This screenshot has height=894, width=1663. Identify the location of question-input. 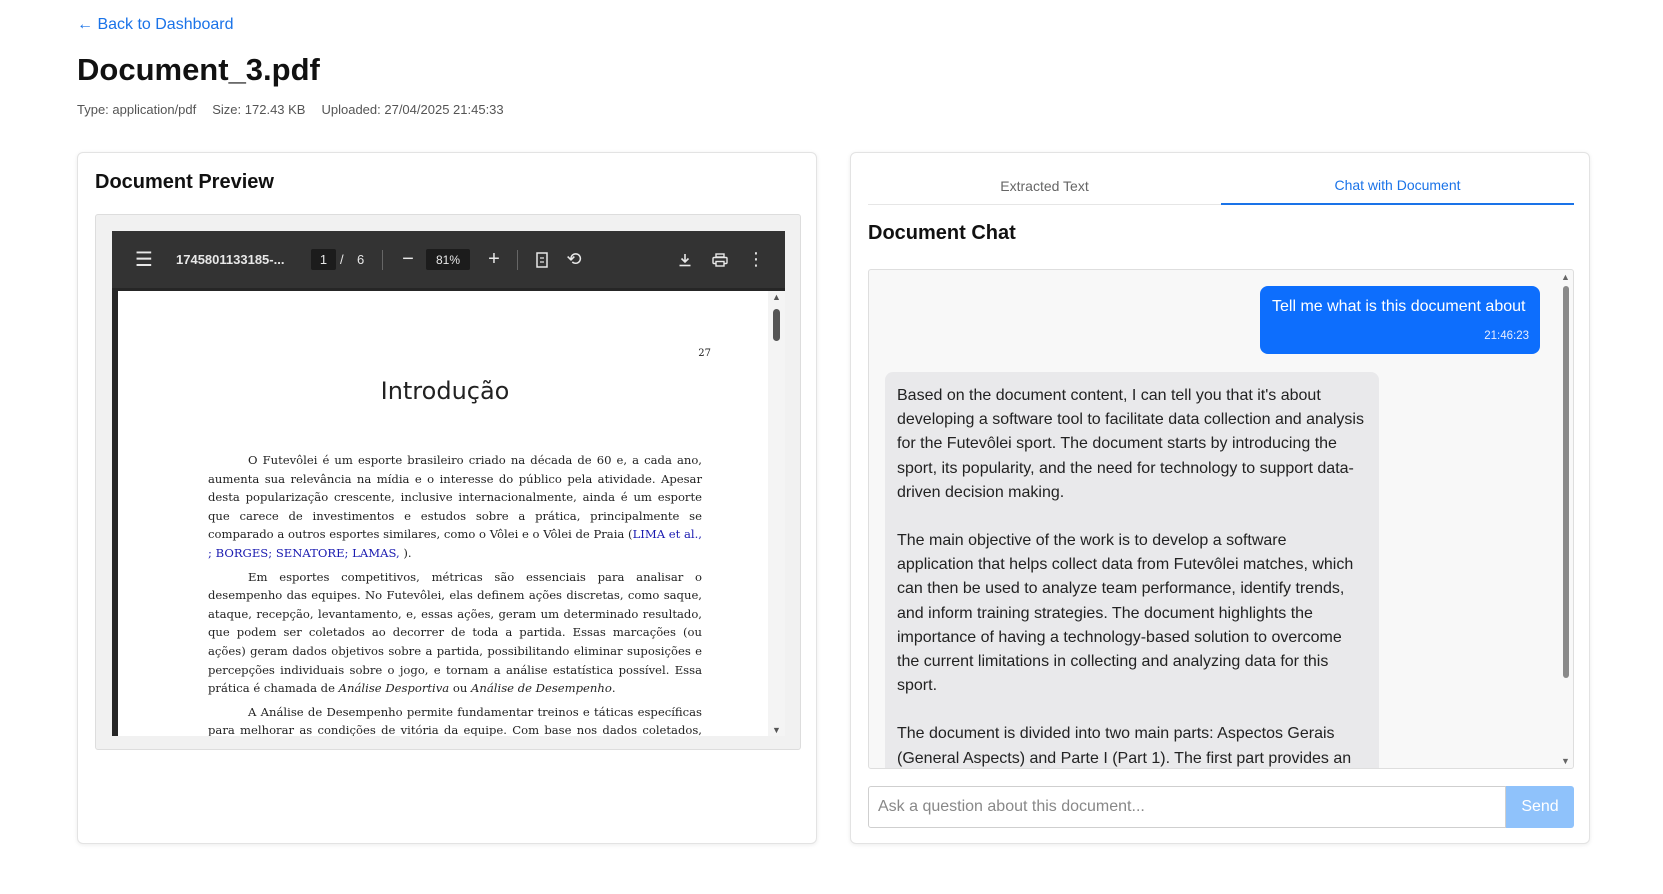
(1187, 807).